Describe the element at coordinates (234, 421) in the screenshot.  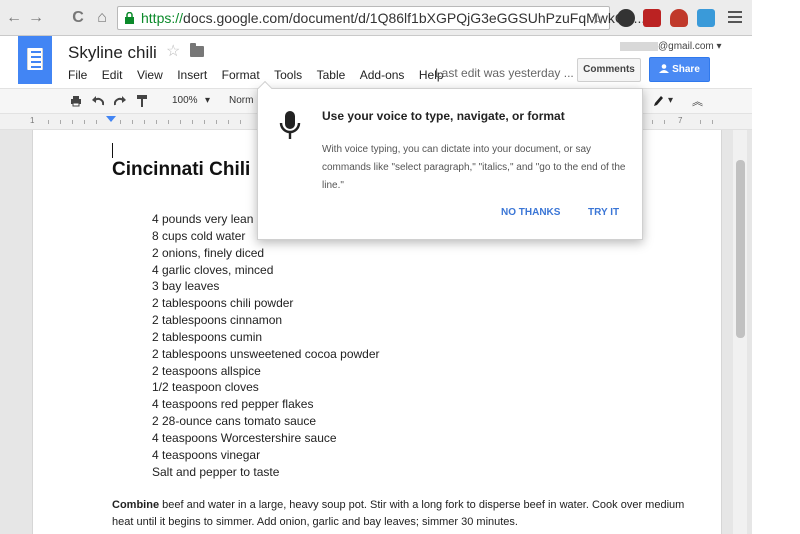
I see `list-item: 2 28-ounce cans tomato sauce` at that location.